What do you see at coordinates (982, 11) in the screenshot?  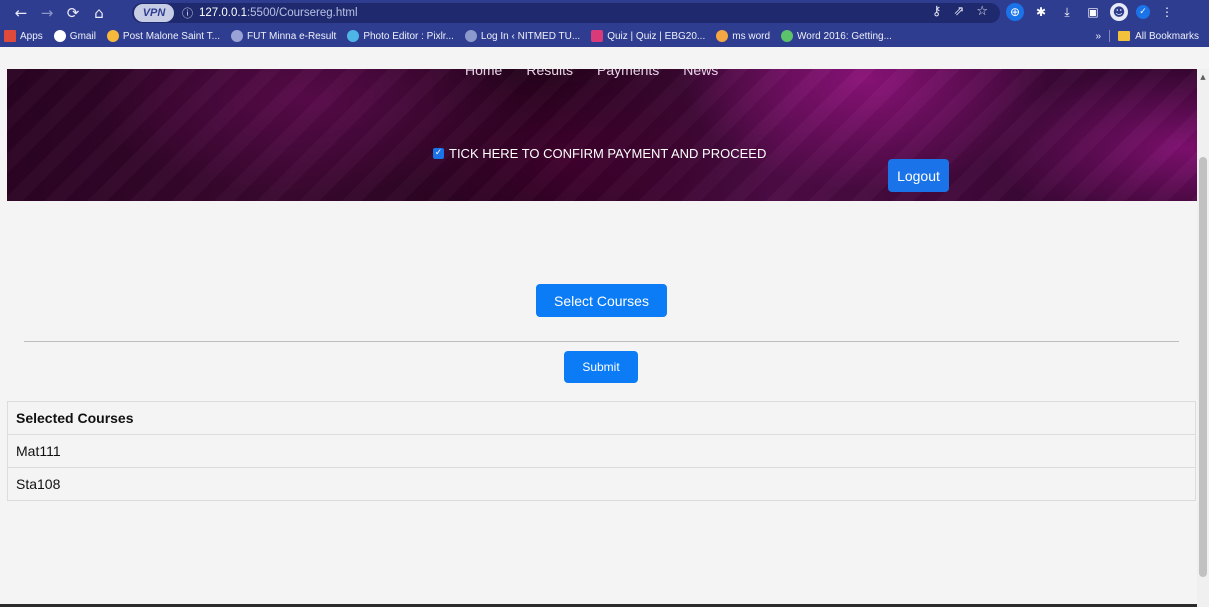 I see `star-icon: ☆` at bounding box center [982, 11].